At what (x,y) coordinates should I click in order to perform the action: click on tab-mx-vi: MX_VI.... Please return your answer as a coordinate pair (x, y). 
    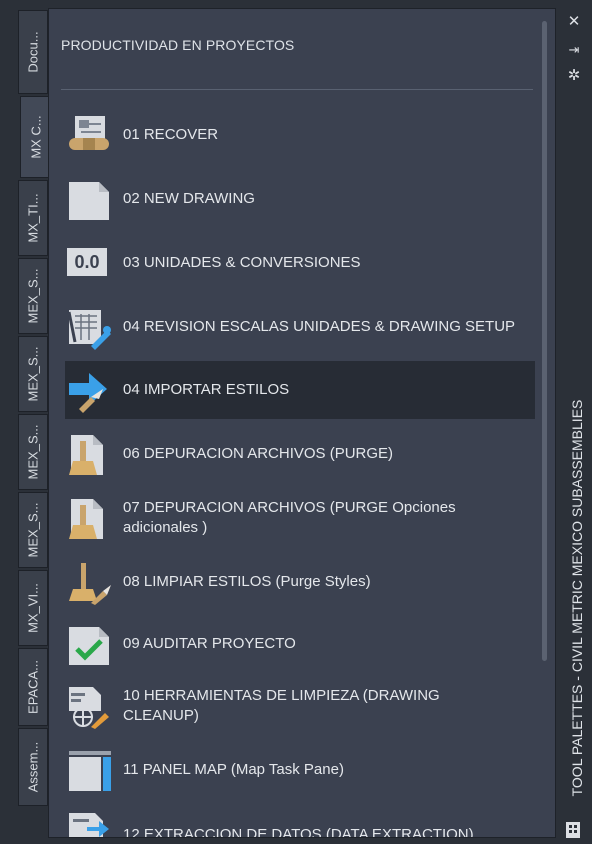
    Looking at the image, I should click on (33, 608).